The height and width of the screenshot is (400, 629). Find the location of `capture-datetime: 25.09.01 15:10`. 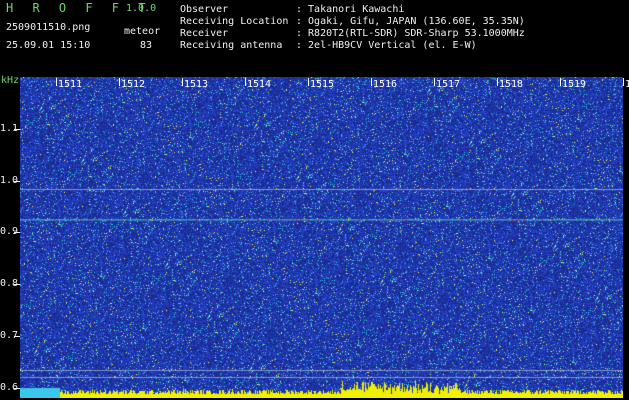

capture-datetime: 25.09.01 15:10 is located at coordinates (48, 45).